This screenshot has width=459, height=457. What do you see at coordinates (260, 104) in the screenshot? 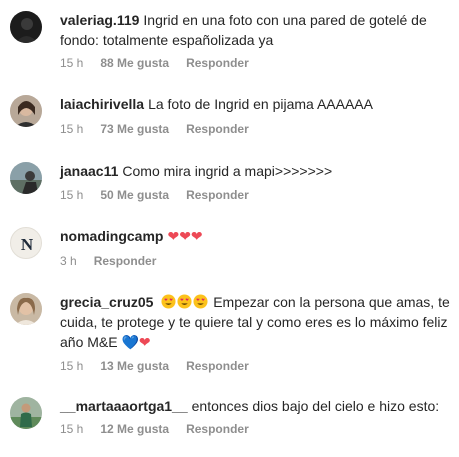
I see `comment-text: La foto de Ingrid en pijama AAAAAA` at bounding box center [260, 104].